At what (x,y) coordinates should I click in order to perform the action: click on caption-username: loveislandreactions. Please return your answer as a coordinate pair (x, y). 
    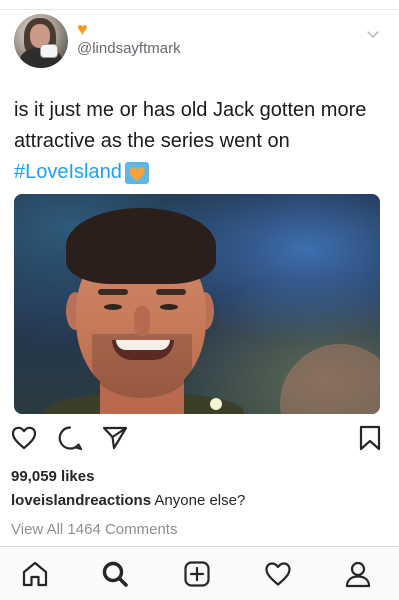
    Looking at the image, I should click on (81, 500).